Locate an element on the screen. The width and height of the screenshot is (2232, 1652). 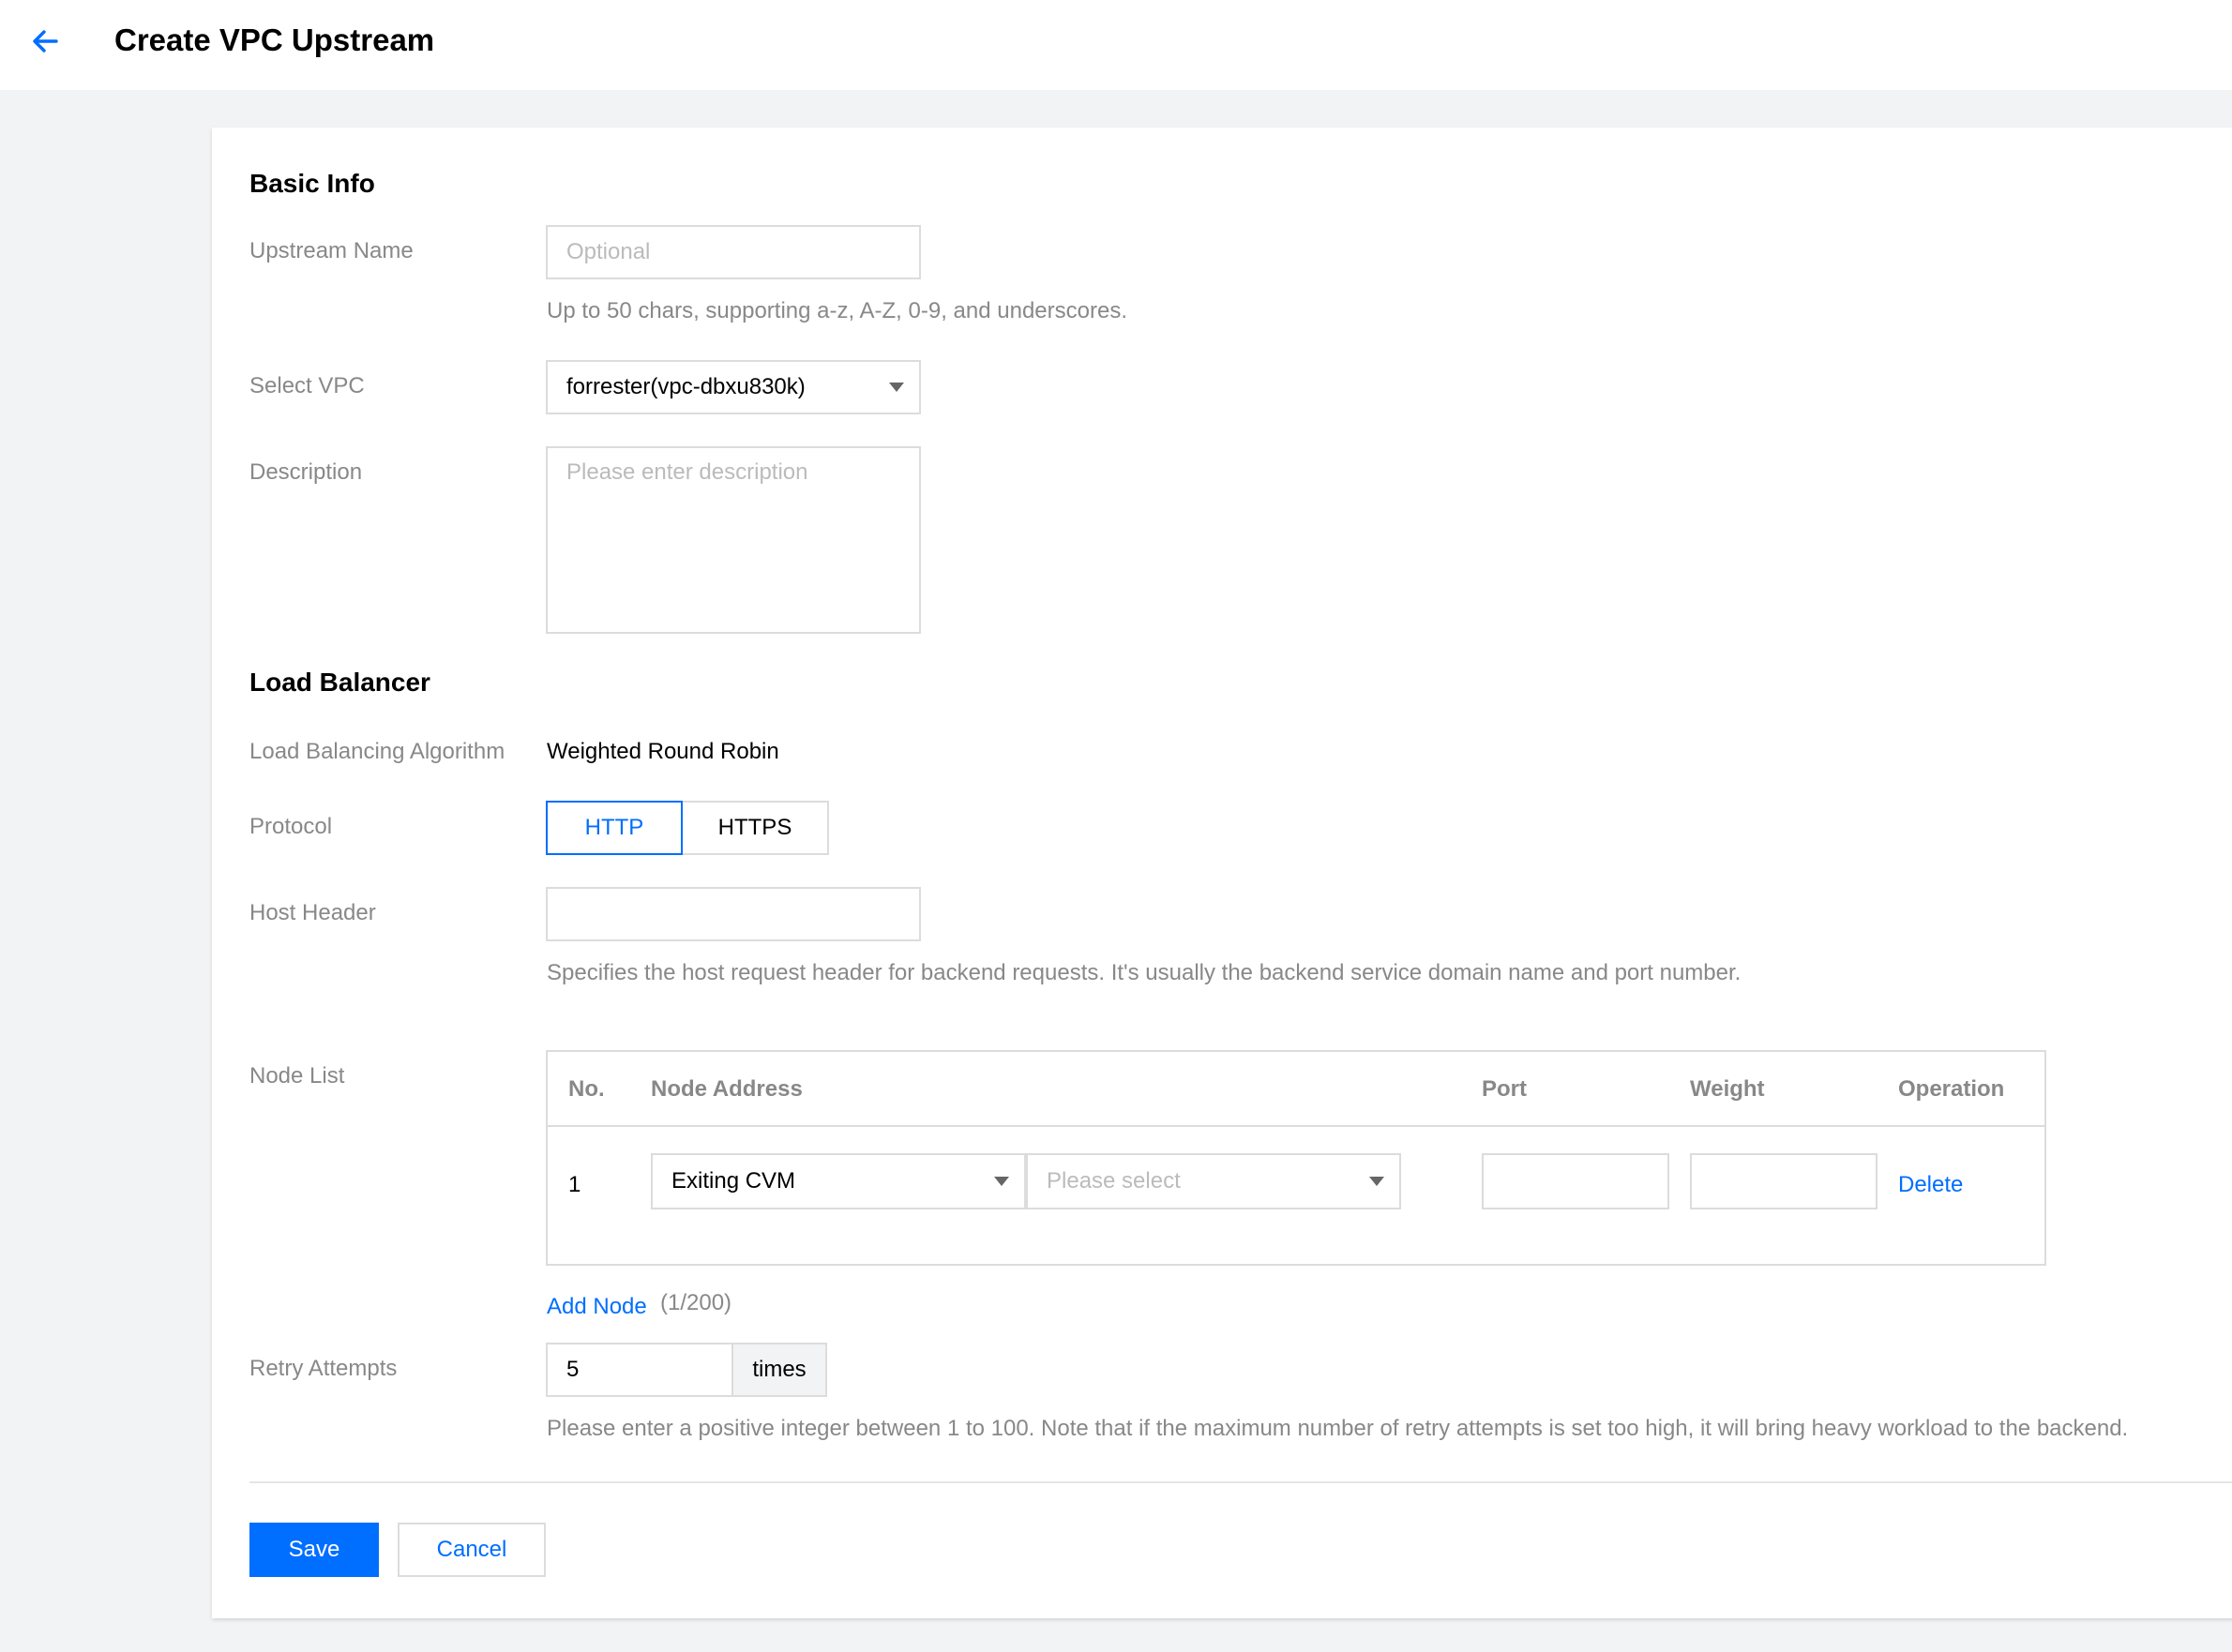
node-list-label: Node List is located at coordinates (297, 1076).